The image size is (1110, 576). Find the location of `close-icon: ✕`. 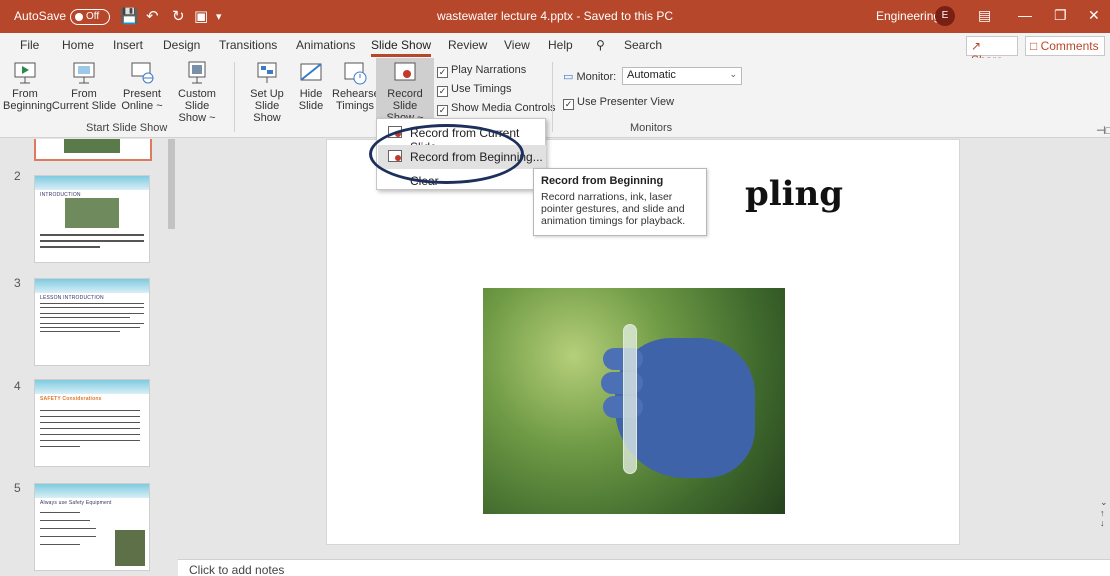

close-icon: ✕ is located at coordinates (1094, 15).